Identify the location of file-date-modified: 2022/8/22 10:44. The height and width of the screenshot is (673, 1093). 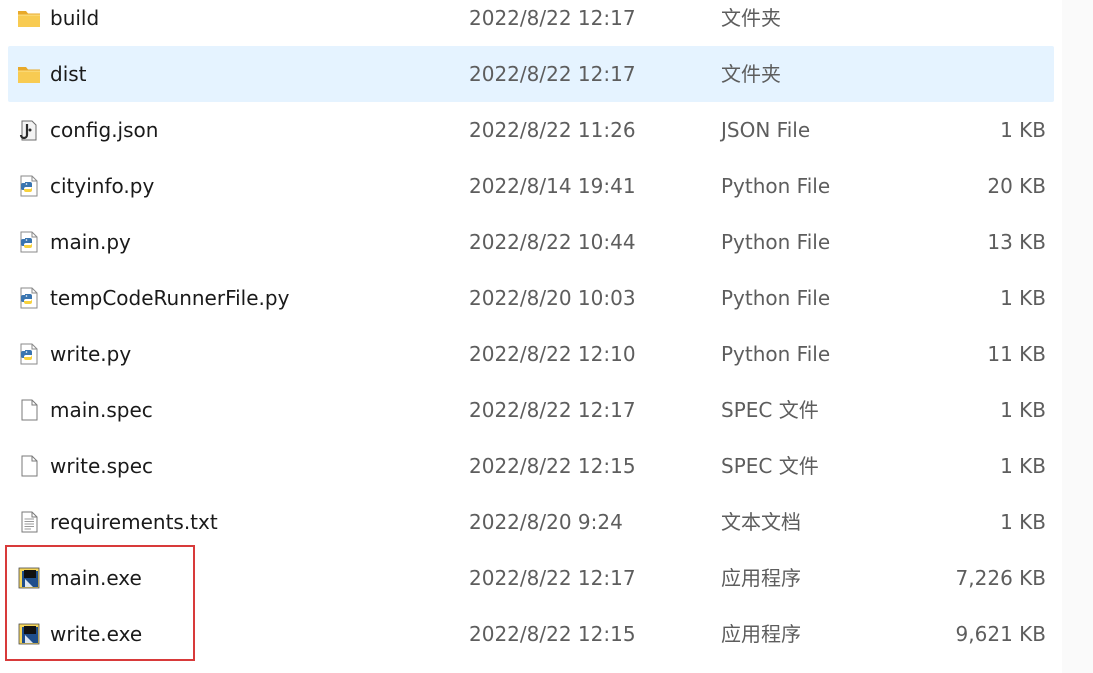
(552, 242).